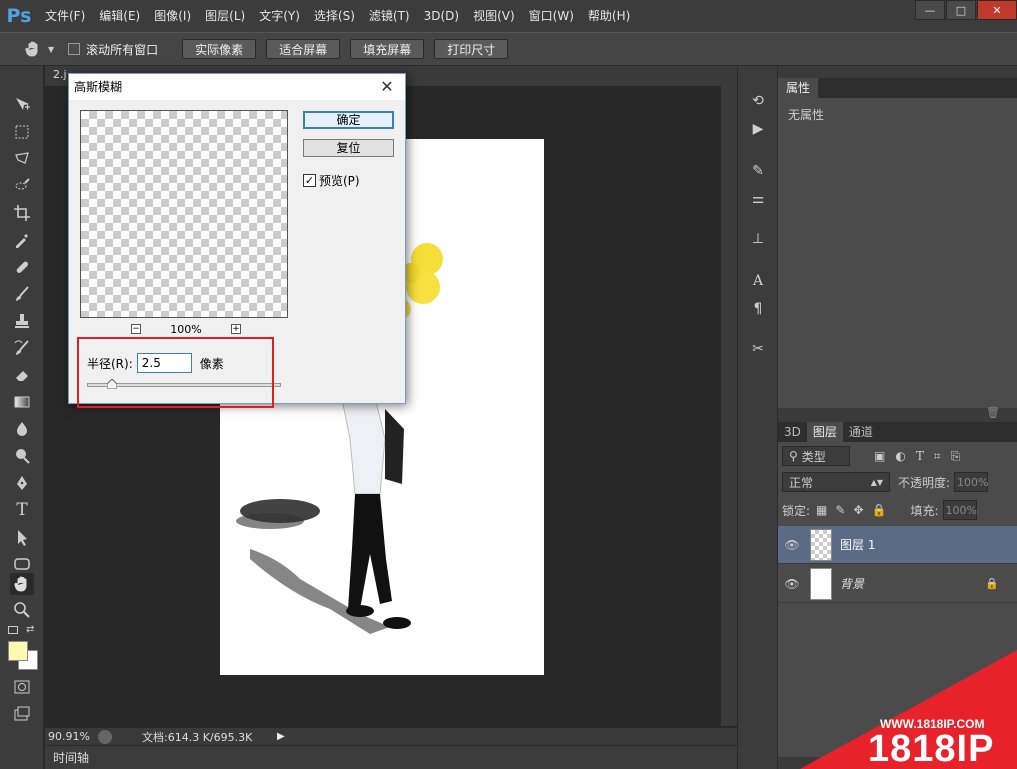 This screenshot has height=769, width=1017. Describe the element at coordinates (758, 309) in the screenshot. I see `paragraph-panel-icon: ¶` at that location.